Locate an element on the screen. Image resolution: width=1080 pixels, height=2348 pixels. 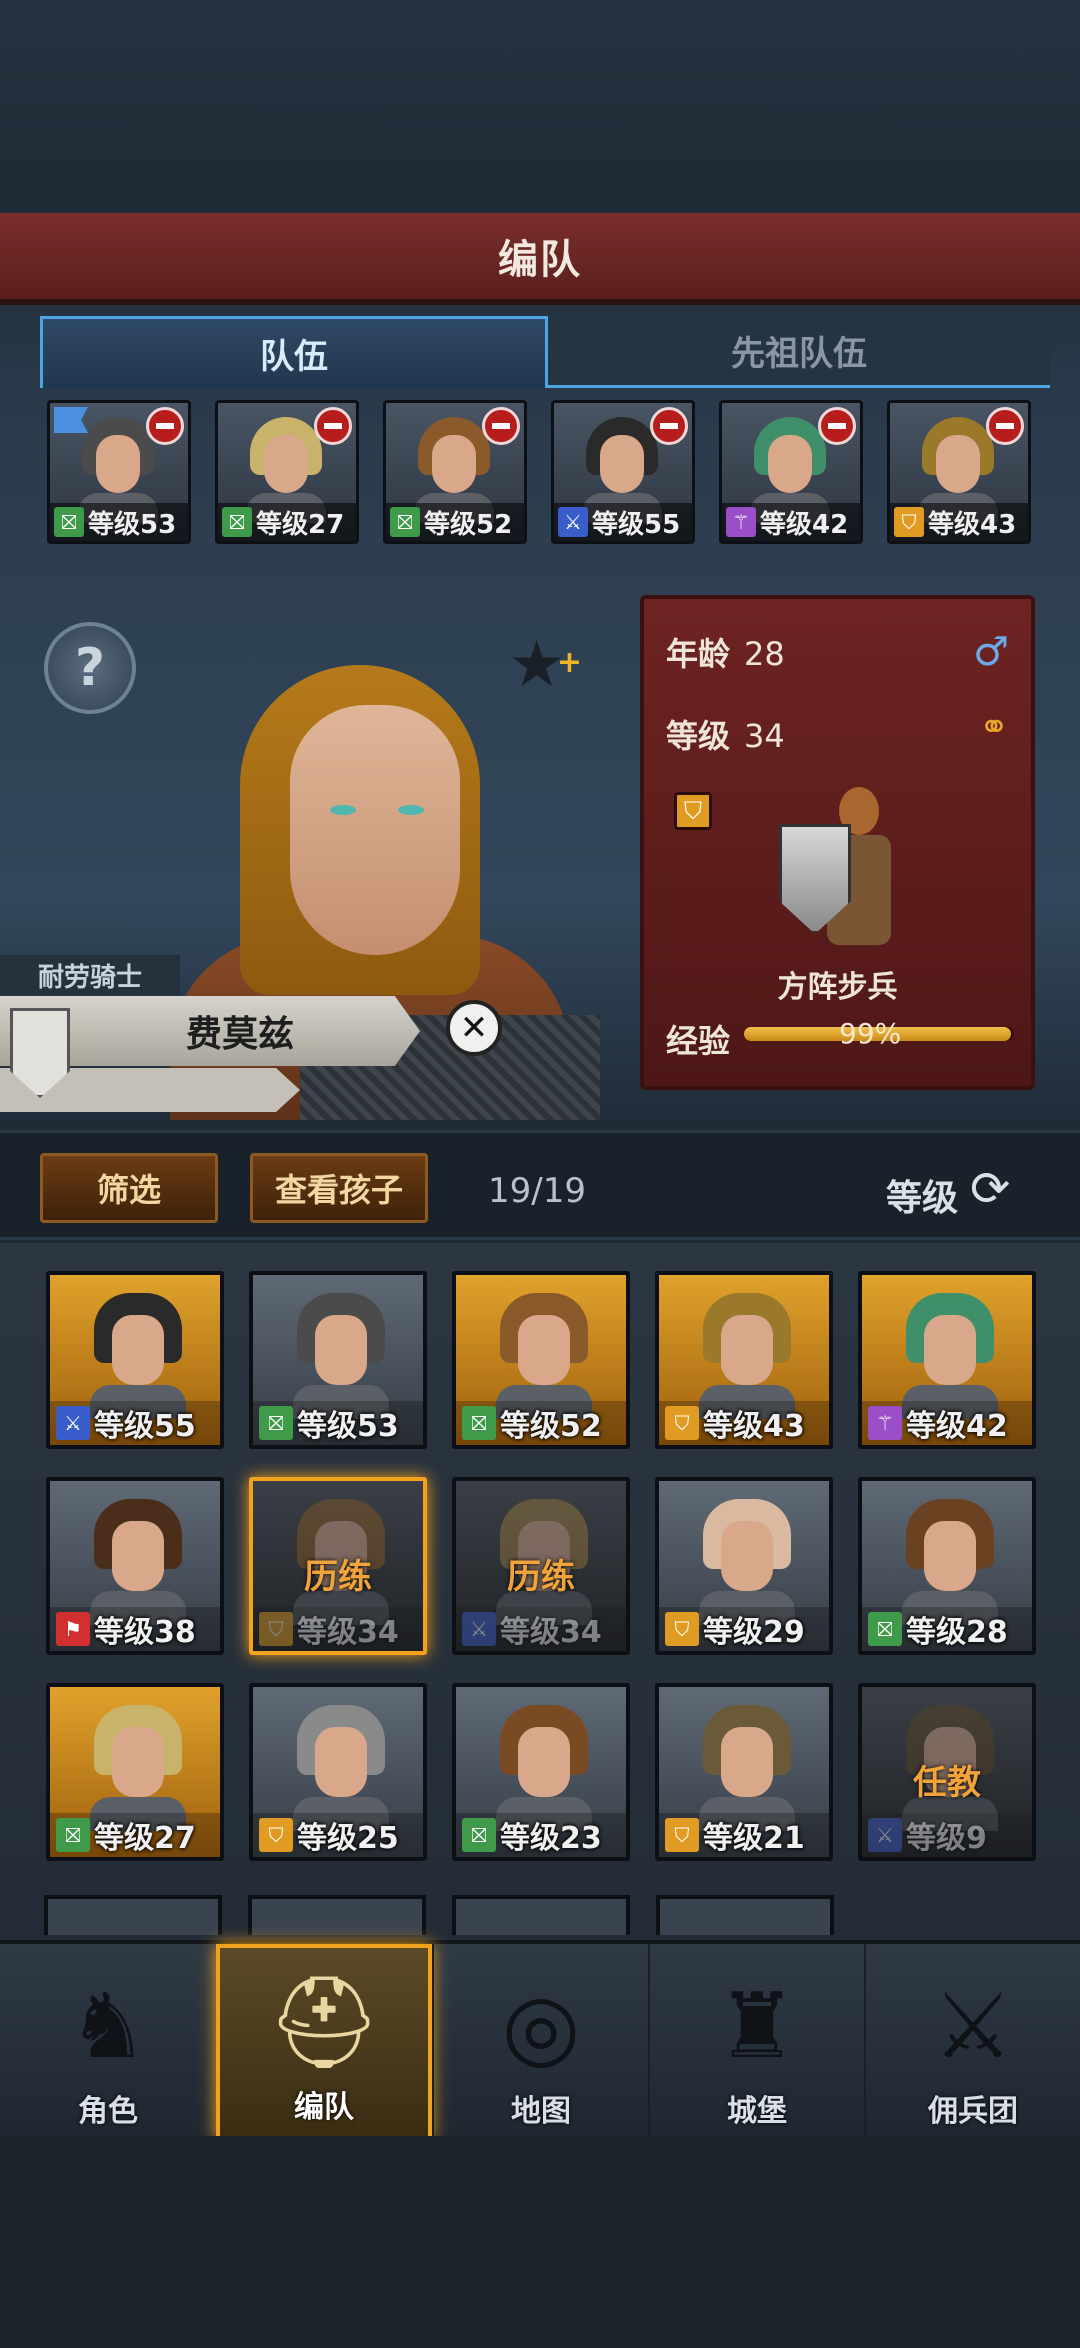
rings-icon: ⚭ is located at coordinates (994, 727).